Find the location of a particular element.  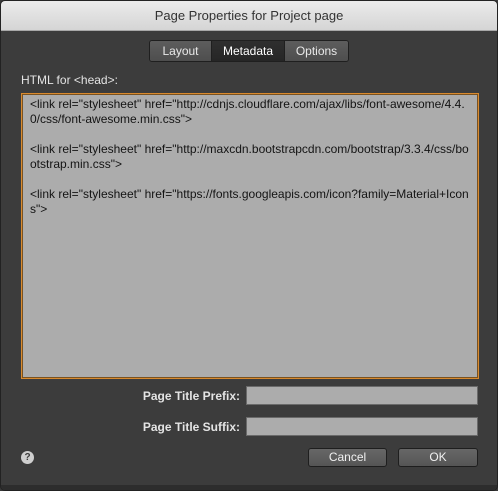

bottom-edge is located at coordinates (249, 487).